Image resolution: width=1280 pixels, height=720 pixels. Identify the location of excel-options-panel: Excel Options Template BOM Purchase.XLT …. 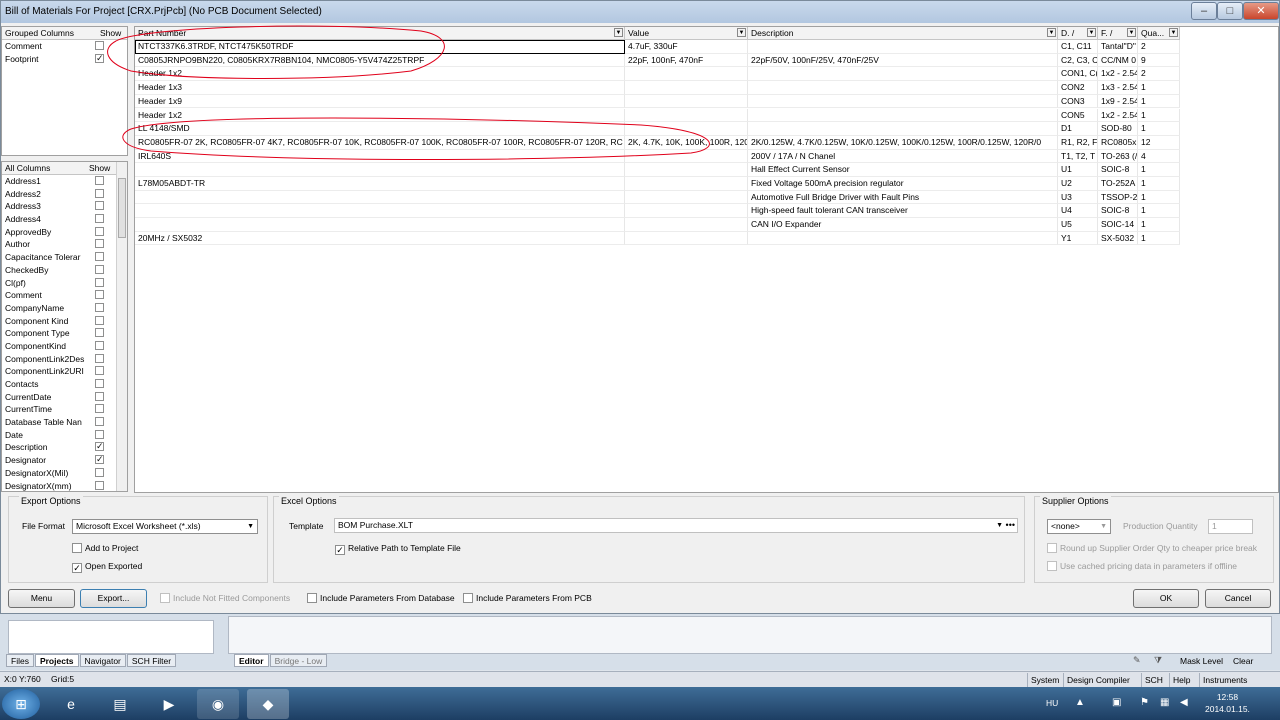
(649, 539).